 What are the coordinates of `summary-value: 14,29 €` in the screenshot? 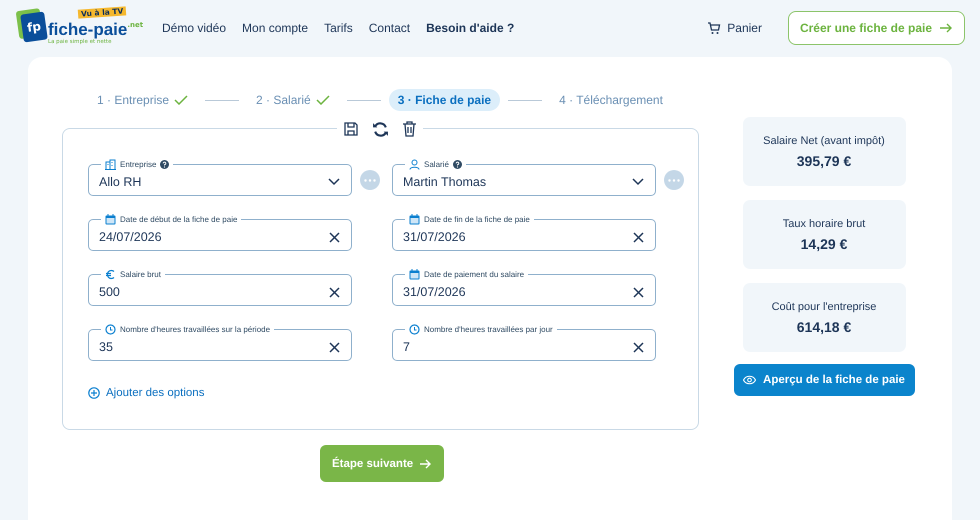 It's located at (824, 244).